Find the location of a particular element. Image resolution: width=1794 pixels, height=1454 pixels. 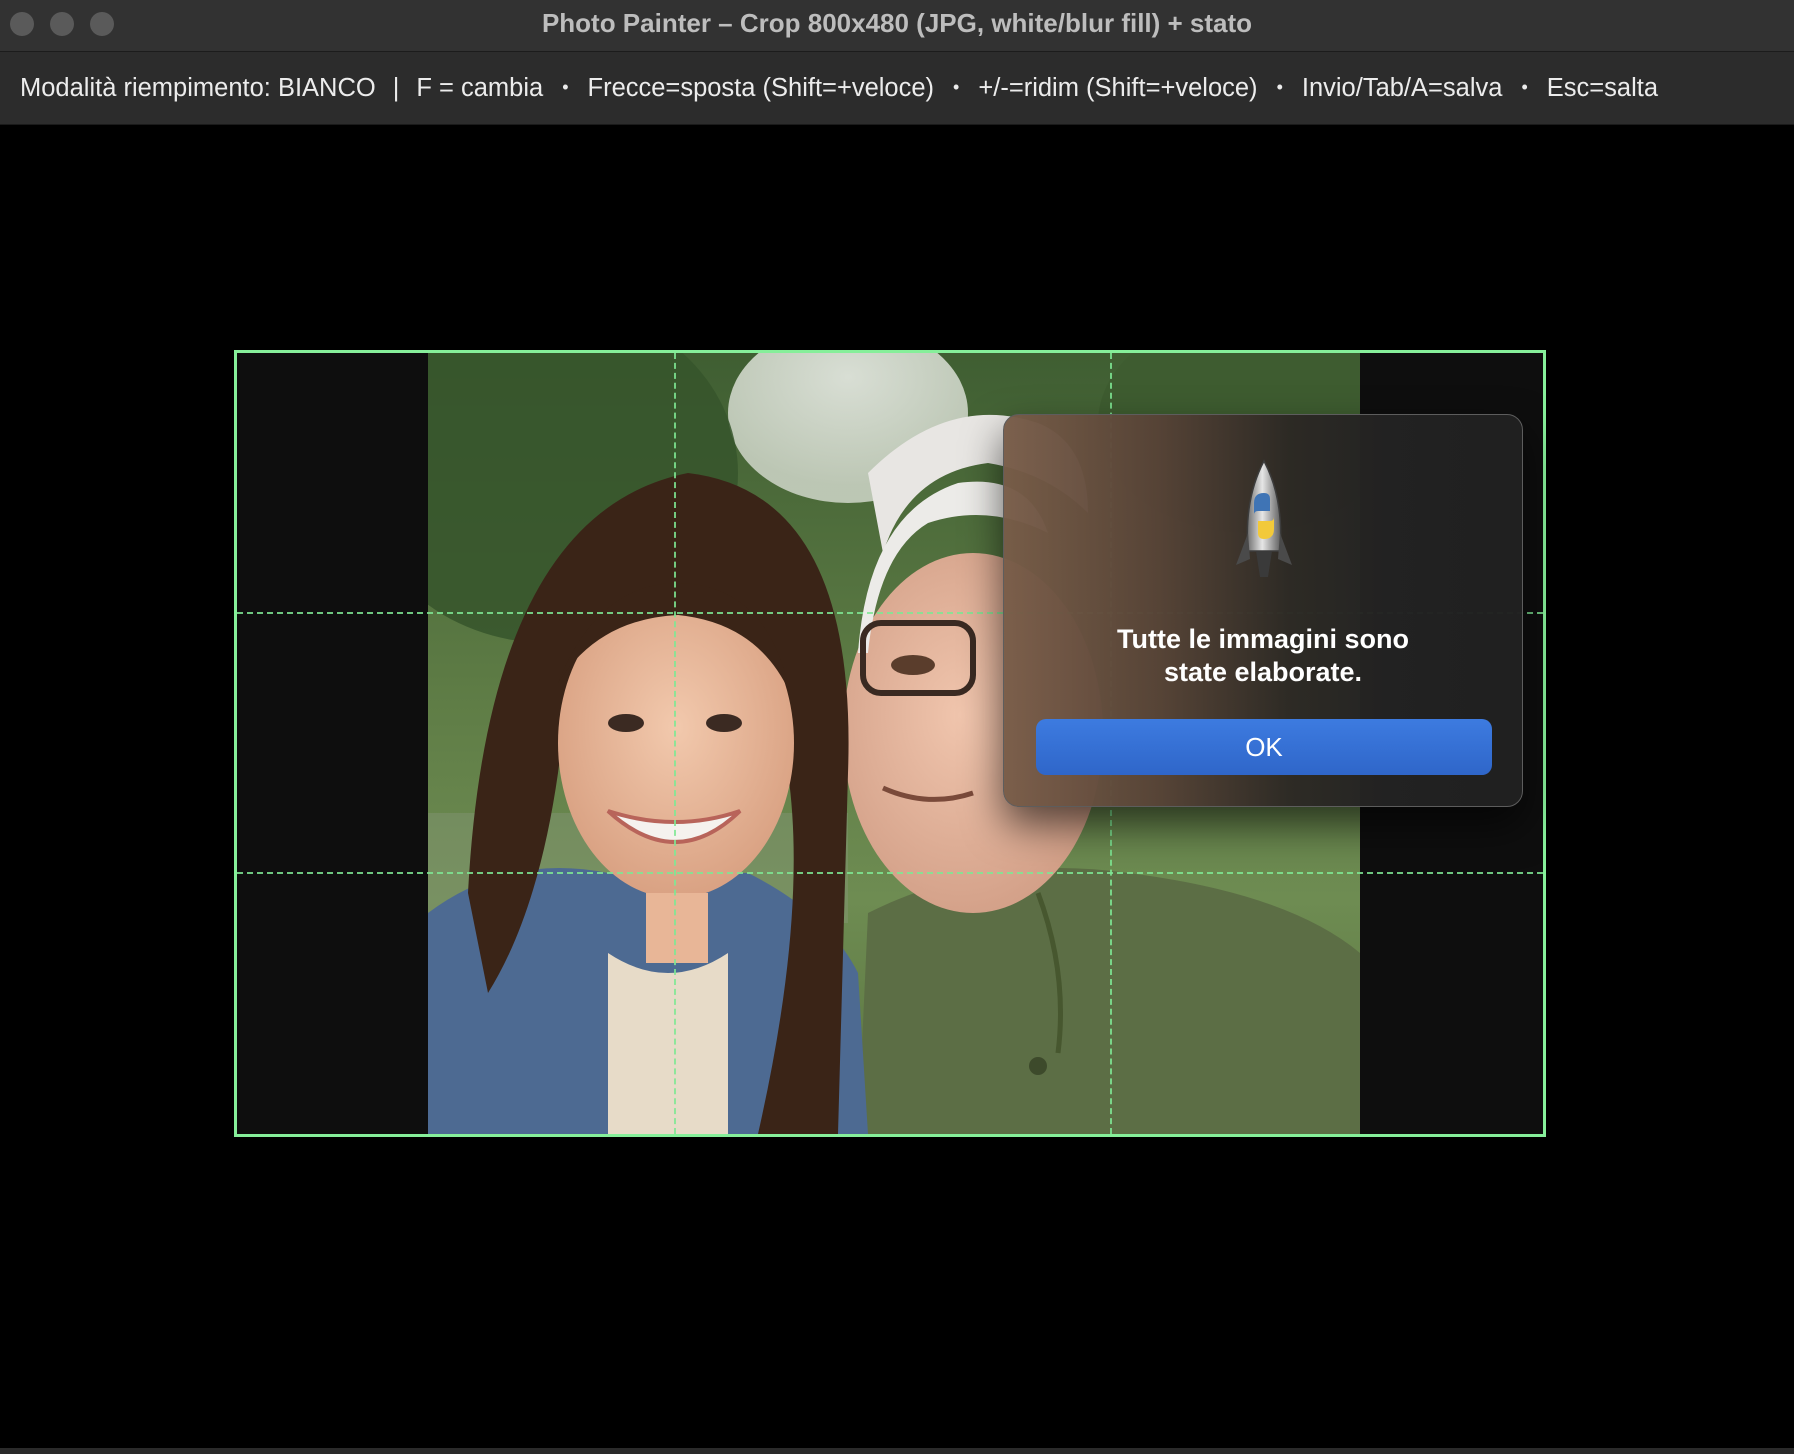

crop-guide-horizontal is located at coordinates (890, 873).